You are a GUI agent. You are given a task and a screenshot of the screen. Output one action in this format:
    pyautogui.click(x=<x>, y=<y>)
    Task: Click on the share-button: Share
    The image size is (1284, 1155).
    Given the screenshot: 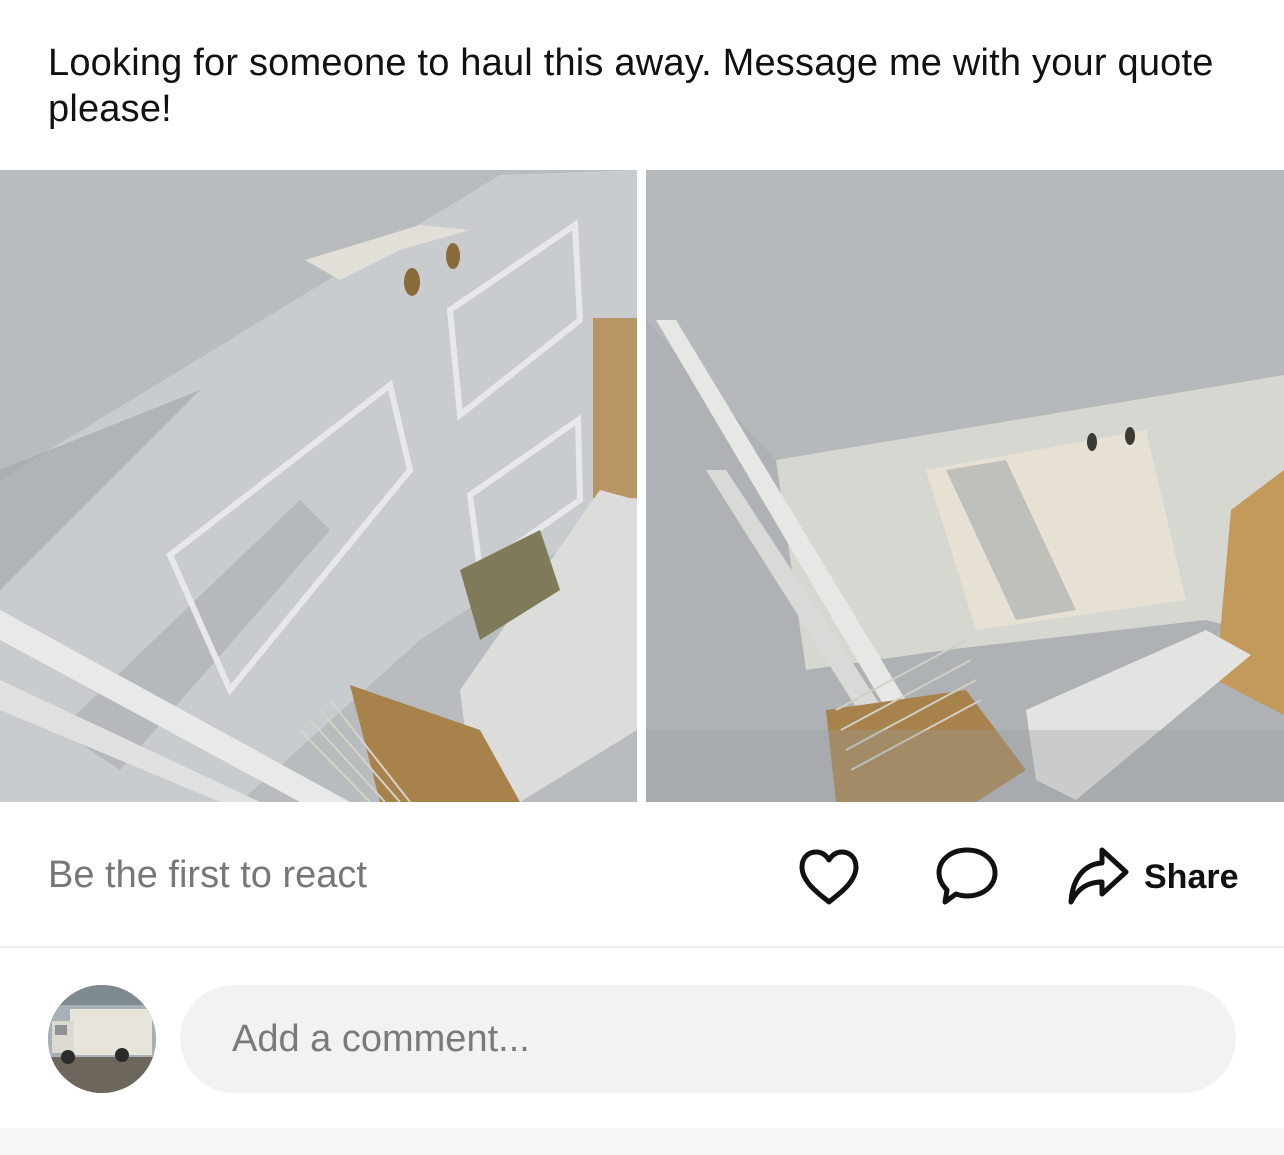 What is the action you would take?
    pyautogui.click(x=1152, y=877)
    